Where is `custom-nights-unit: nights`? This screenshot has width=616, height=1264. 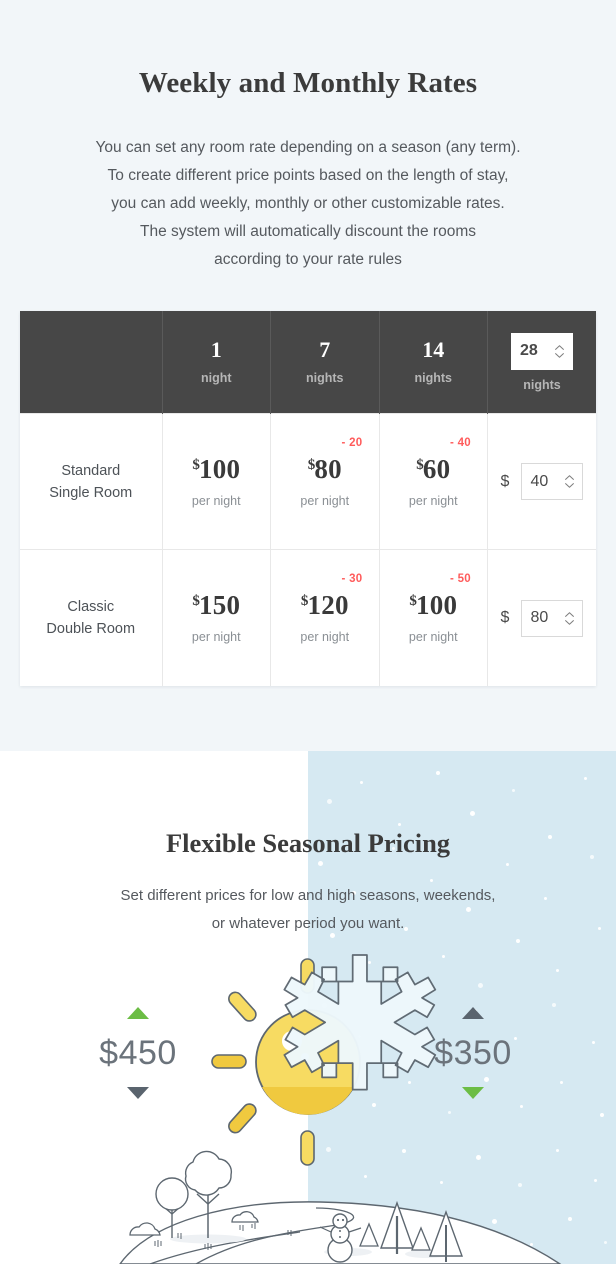
custom-nights-unit: nights is located at coordinates (542, 384).